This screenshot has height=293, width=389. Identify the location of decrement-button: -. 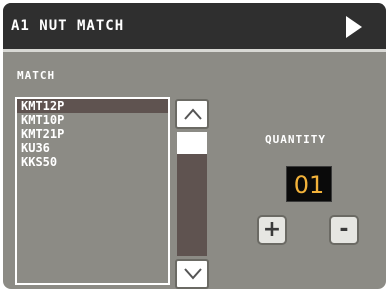
(344, 230).